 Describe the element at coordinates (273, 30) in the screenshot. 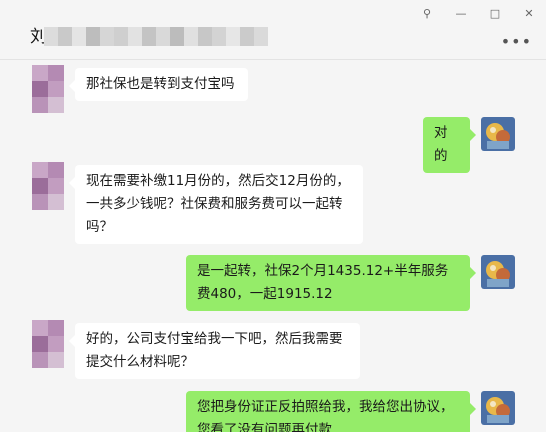

I see `chat-header: 刘 ⚲ — □ ✕ •••` at that location.